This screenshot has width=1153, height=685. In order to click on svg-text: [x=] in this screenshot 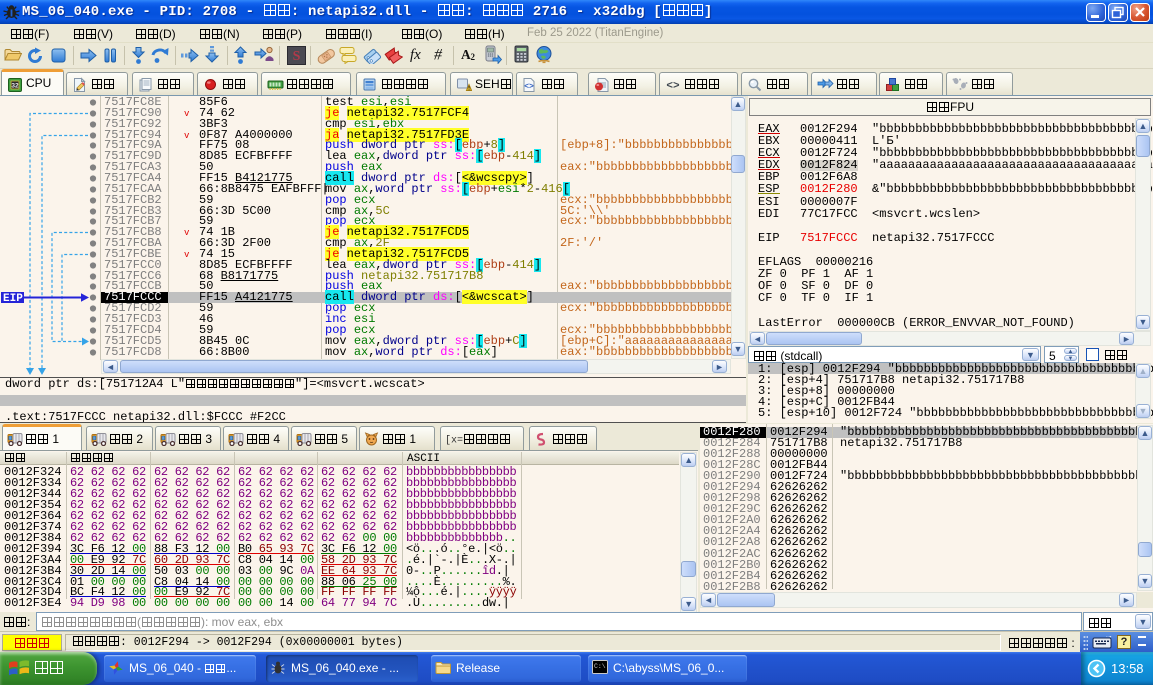, I will do `click(454, 440)`.